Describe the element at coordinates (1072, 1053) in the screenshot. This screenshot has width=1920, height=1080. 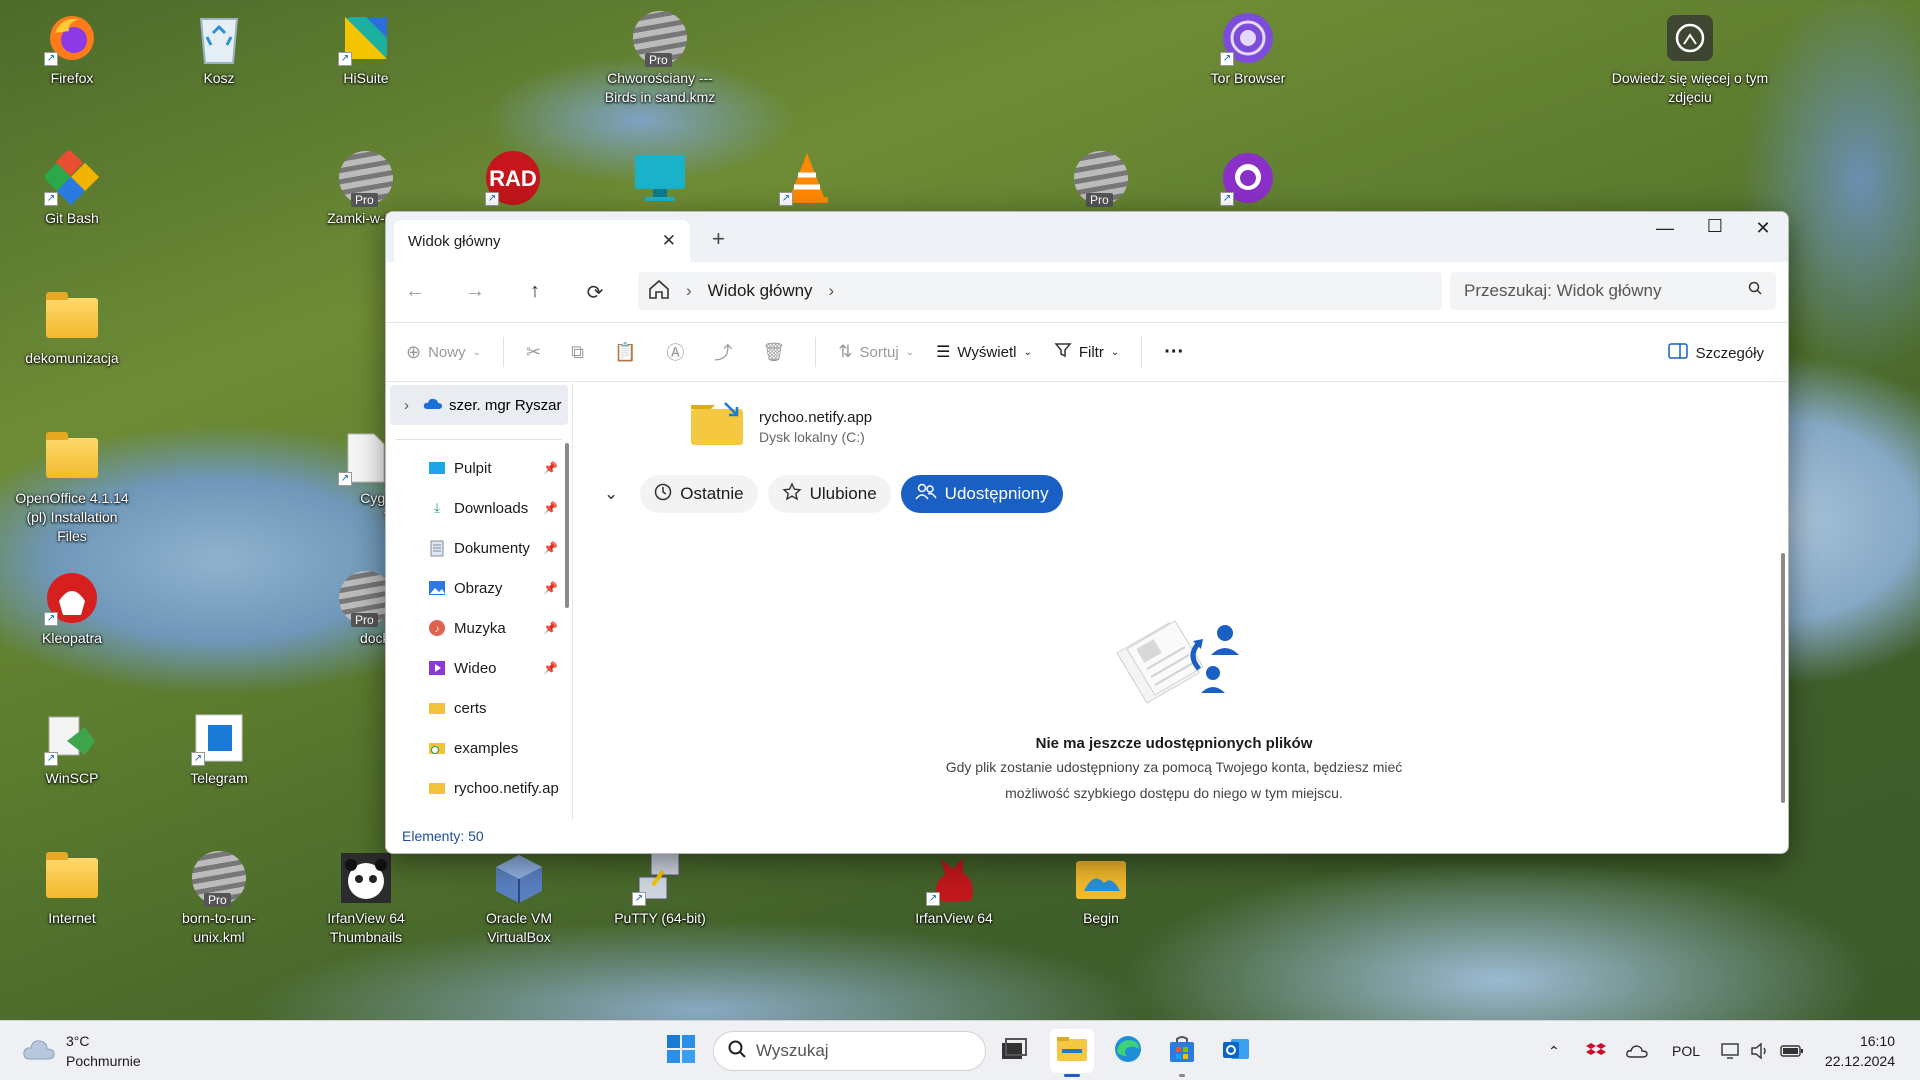
I see `taskbar-app-file-explorer` at that location.